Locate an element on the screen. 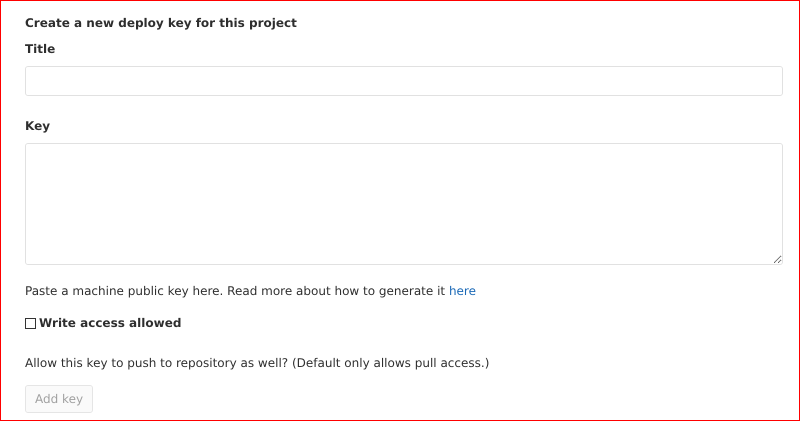 The image size is (800, 421). checkbox is located at coordinates (30, 323).